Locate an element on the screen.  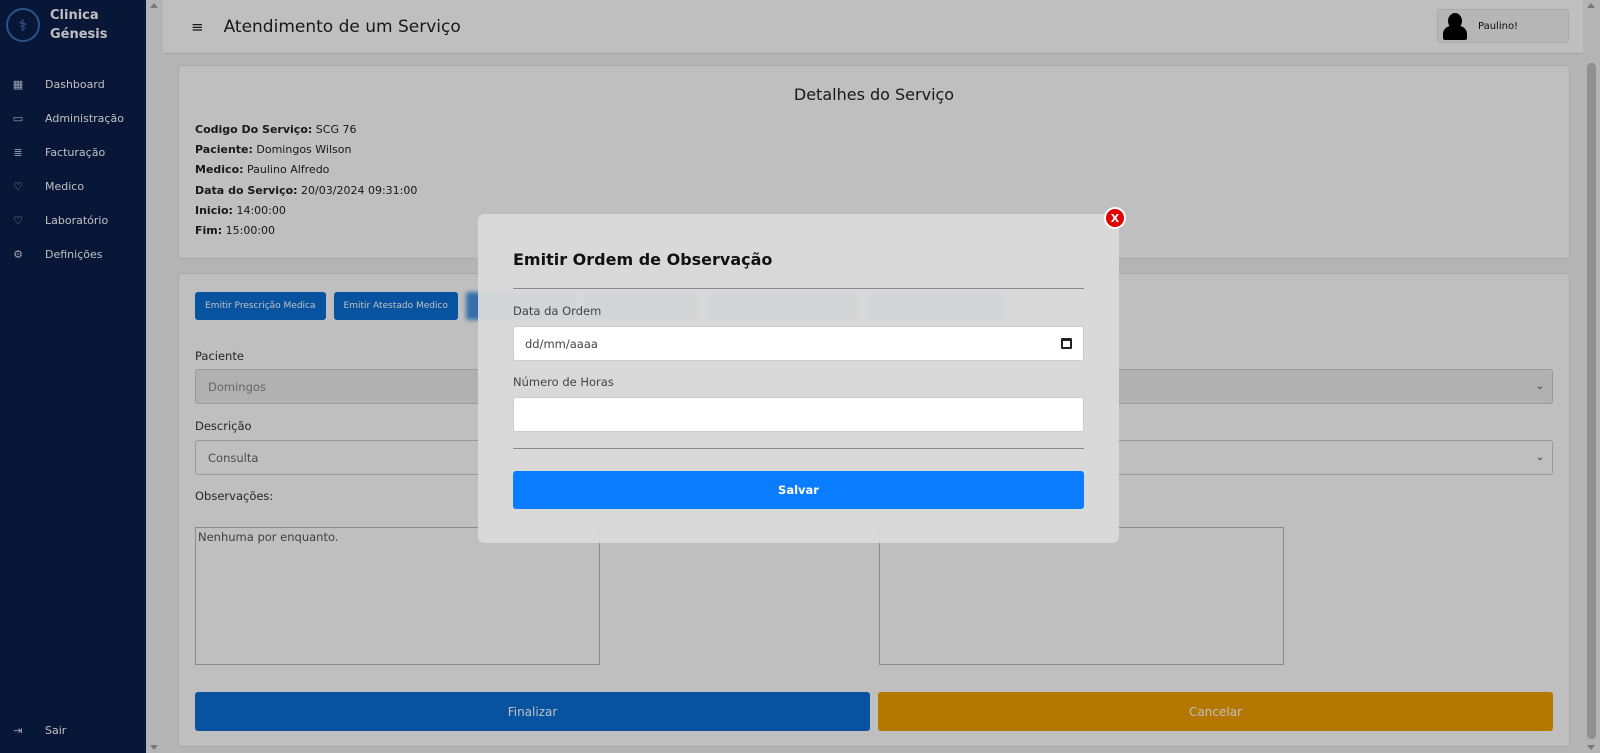
close-icon: X is located at coordinates (1115, 218).